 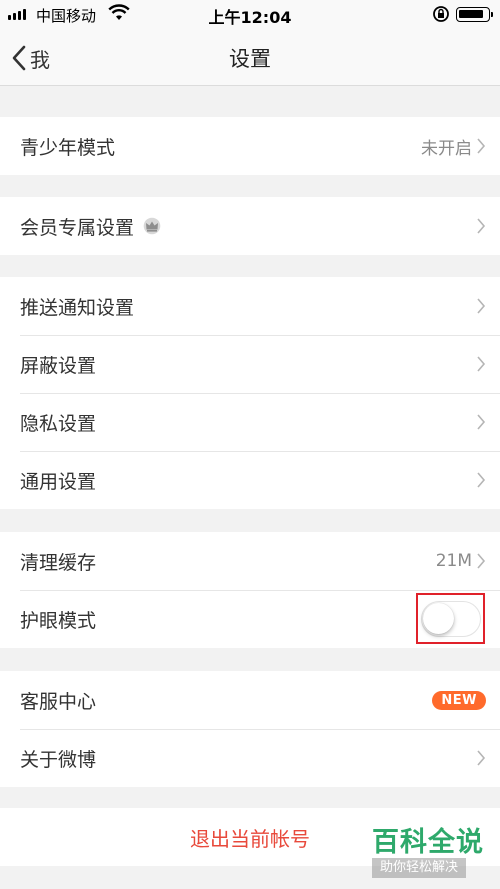 What do you see at coordinates (441, 14) in the screenshot?
I see `orientation-lock-icon` at bounding box center [441, 14].